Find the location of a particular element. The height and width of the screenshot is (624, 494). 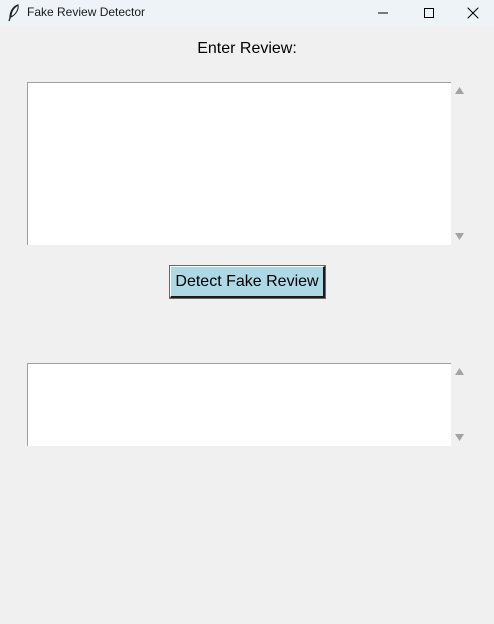

maximize-button is located at coordinates (429, 13).